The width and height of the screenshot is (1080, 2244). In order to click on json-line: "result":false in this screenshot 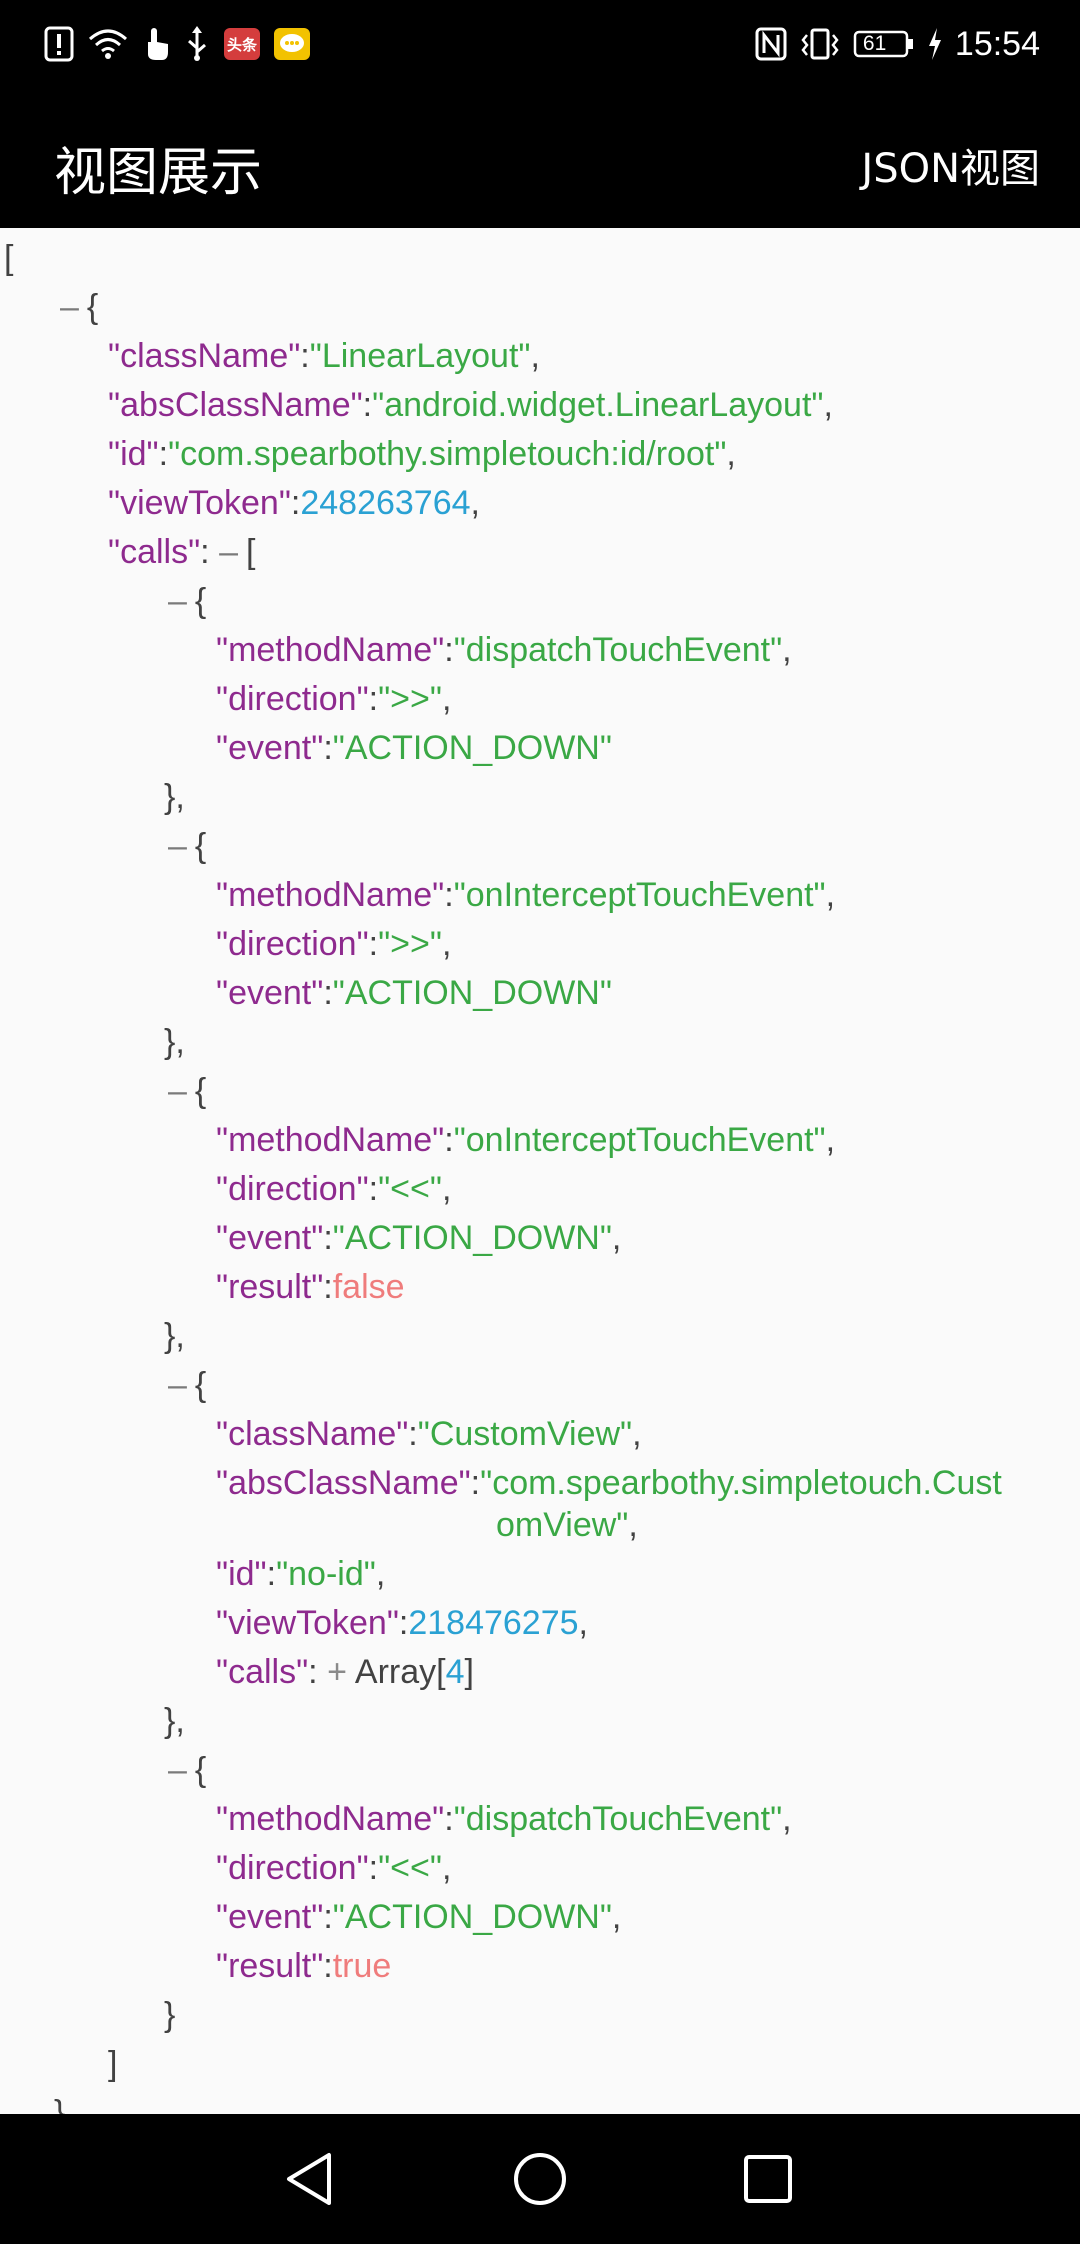, I will do `click(310, 1287)`.